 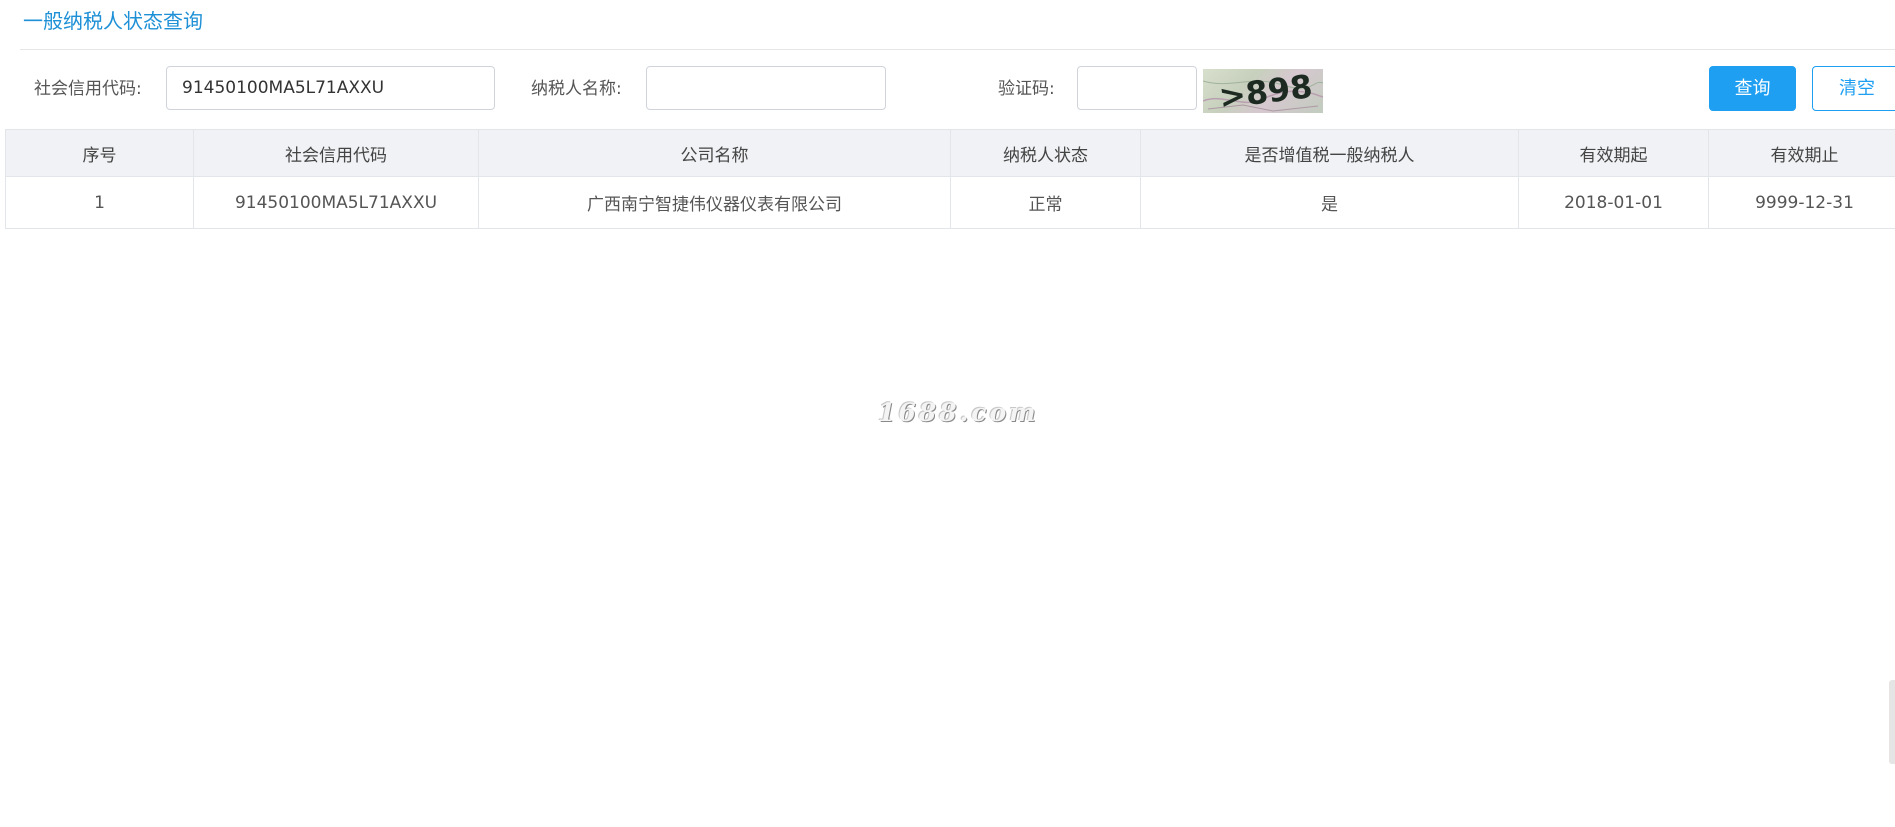 I want to click on cell-company-name: 广西南宁智捷伟仪器仪表有限公司, so click(x=714, y=202).